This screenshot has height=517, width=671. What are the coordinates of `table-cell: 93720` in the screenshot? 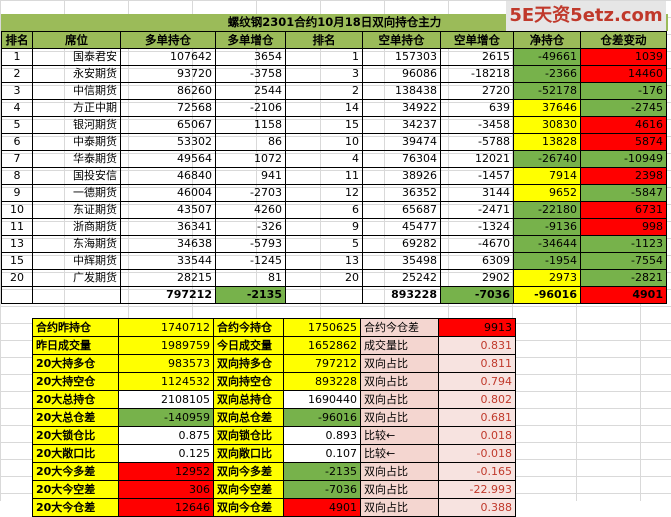 It's located at (168, 74).